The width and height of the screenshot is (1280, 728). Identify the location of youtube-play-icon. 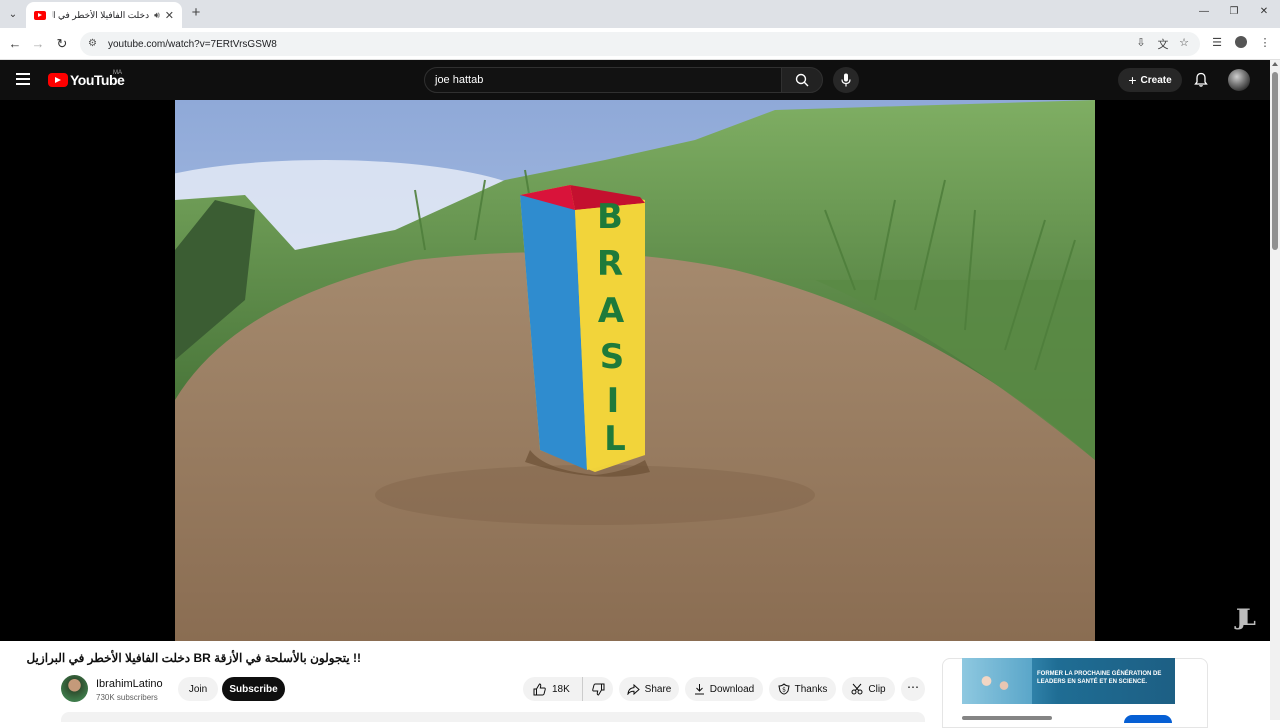
(58, 80).